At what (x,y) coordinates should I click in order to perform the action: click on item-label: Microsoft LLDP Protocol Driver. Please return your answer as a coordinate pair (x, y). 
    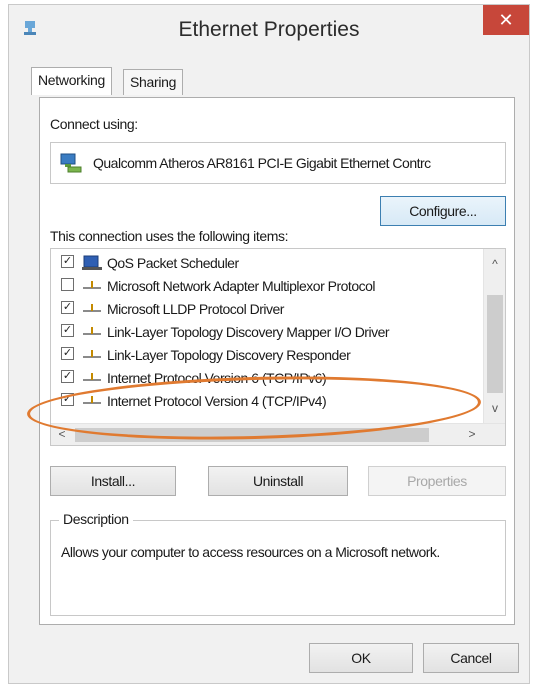
    Looking at the image, I should click on (195, 309).